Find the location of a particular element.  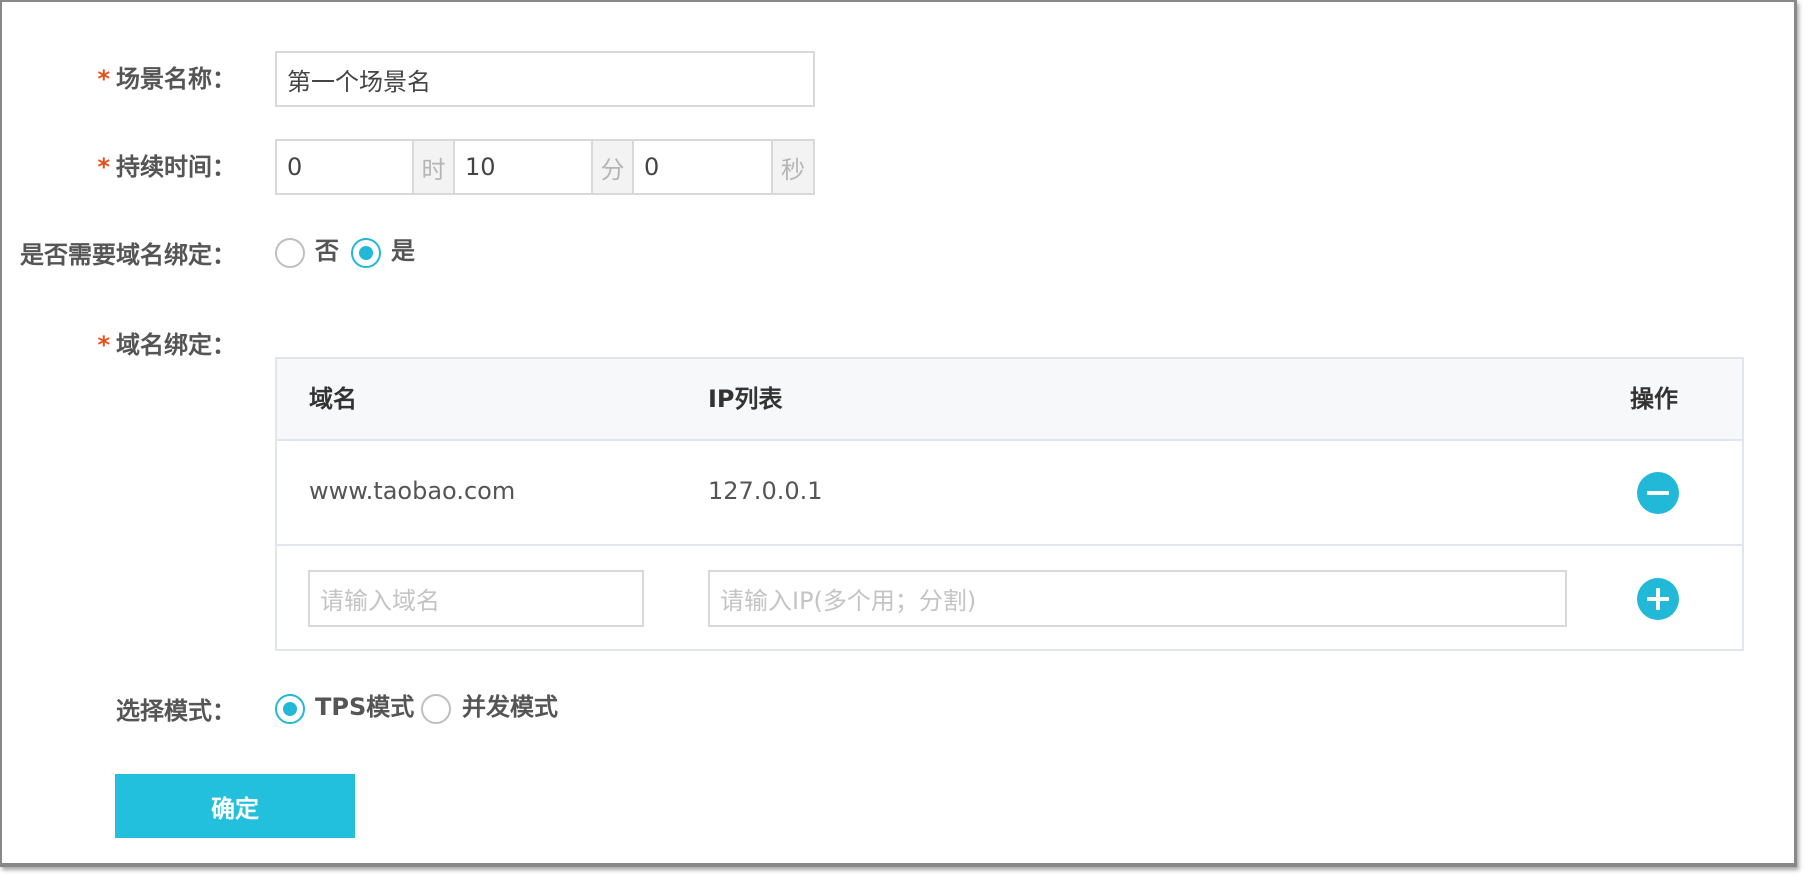

duration-minutes-input: 10 is located at coordinates (523, 167).